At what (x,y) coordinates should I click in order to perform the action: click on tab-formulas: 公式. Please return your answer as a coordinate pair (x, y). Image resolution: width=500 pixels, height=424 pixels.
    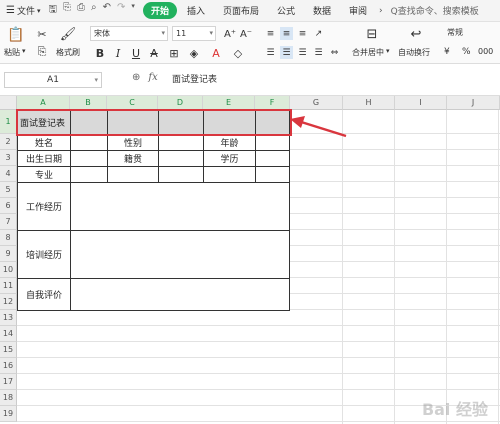
    Looking at the image, I should click on (286, 10).